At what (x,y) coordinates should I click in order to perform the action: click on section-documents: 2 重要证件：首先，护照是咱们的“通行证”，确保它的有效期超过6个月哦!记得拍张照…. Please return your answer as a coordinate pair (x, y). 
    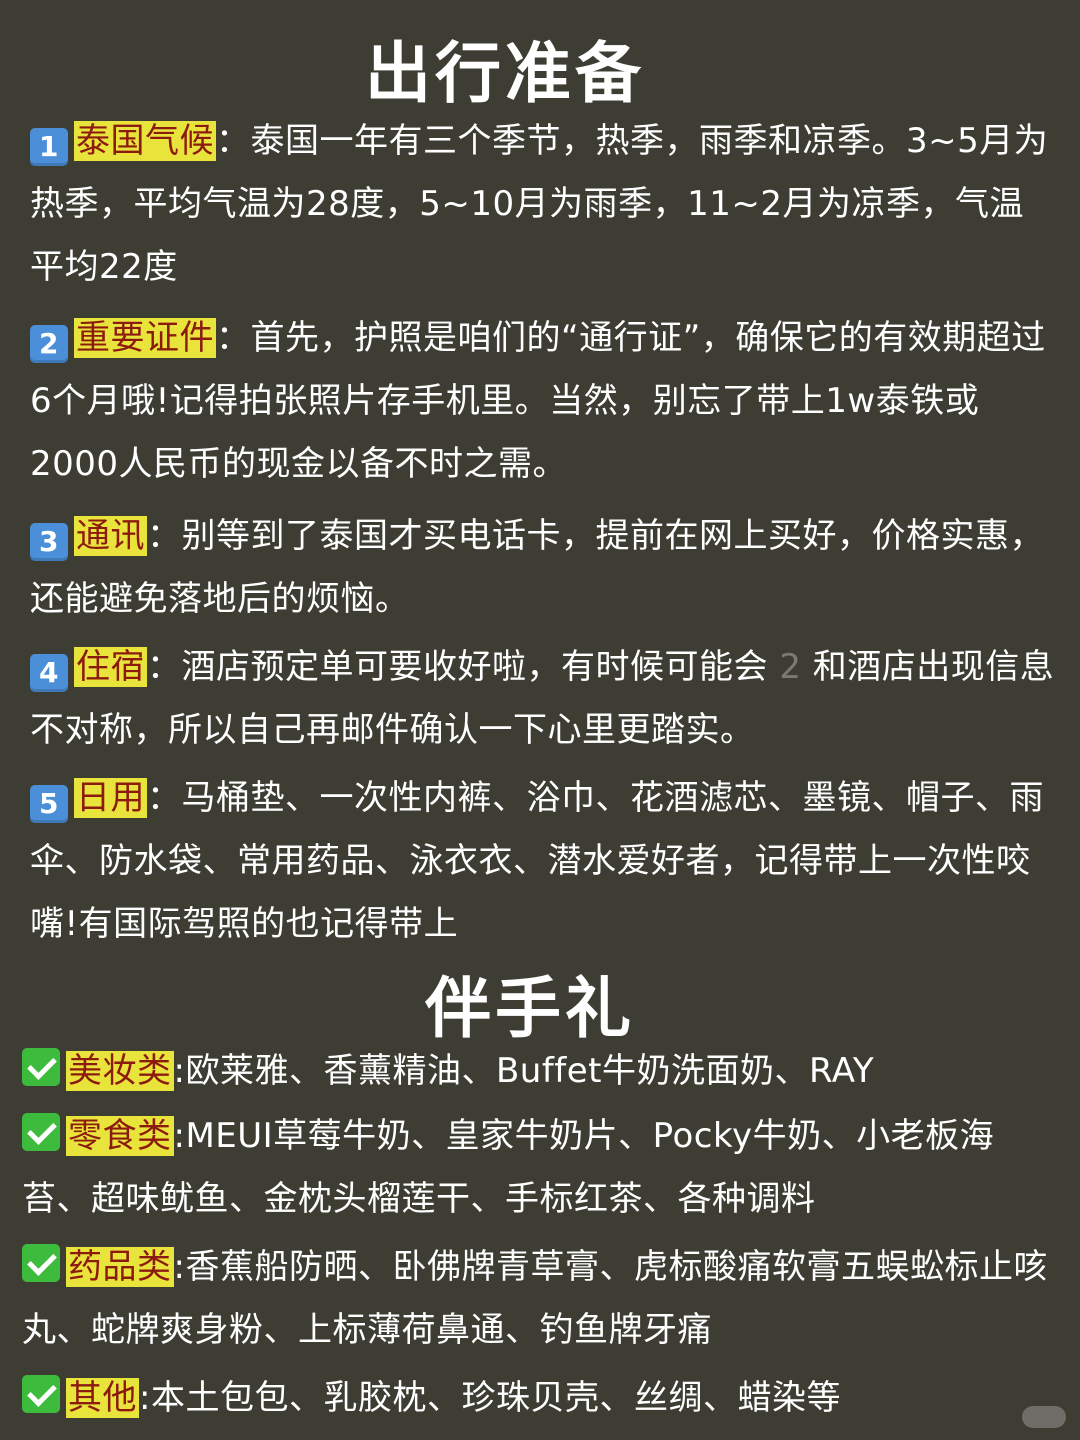
    Looking at the image, I should click on (542, 401).